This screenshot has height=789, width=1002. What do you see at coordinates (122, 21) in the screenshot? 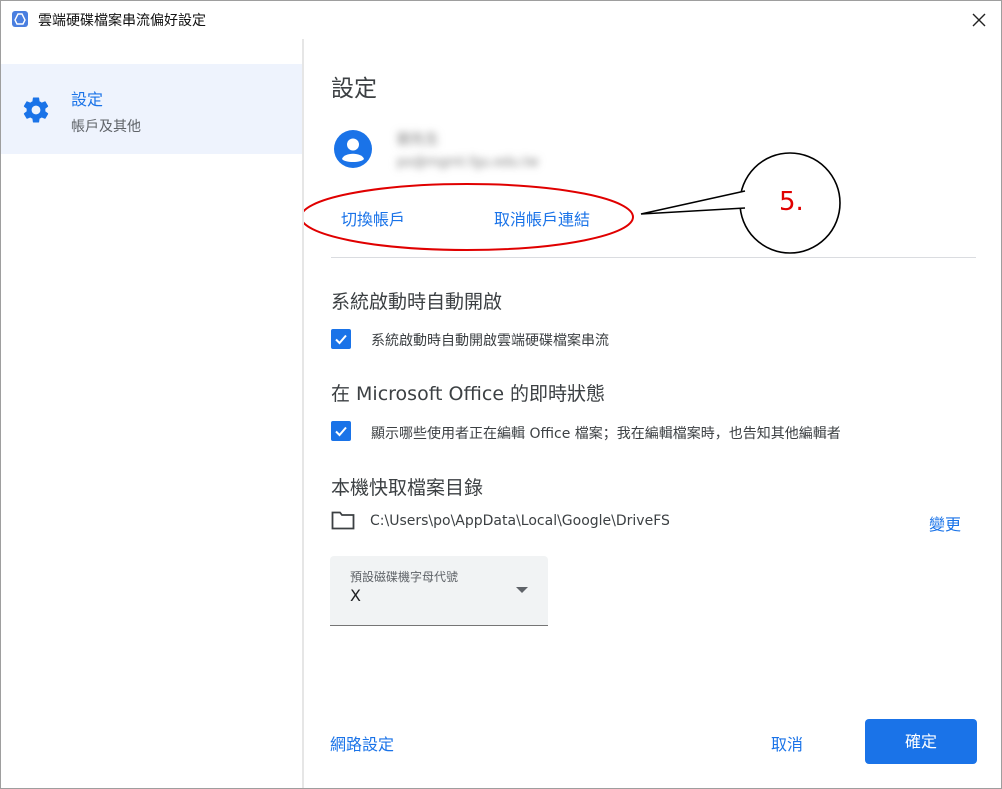
I see `window-title: 雲端硬碟檔案串流偏好設定` at bounding box center [122, 21].